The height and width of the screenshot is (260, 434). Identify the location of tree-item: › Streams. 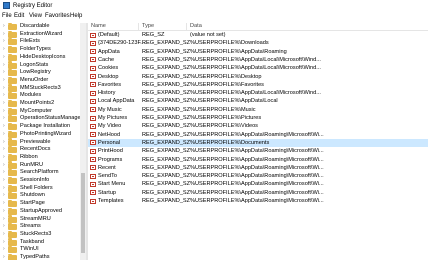
(40, 226).